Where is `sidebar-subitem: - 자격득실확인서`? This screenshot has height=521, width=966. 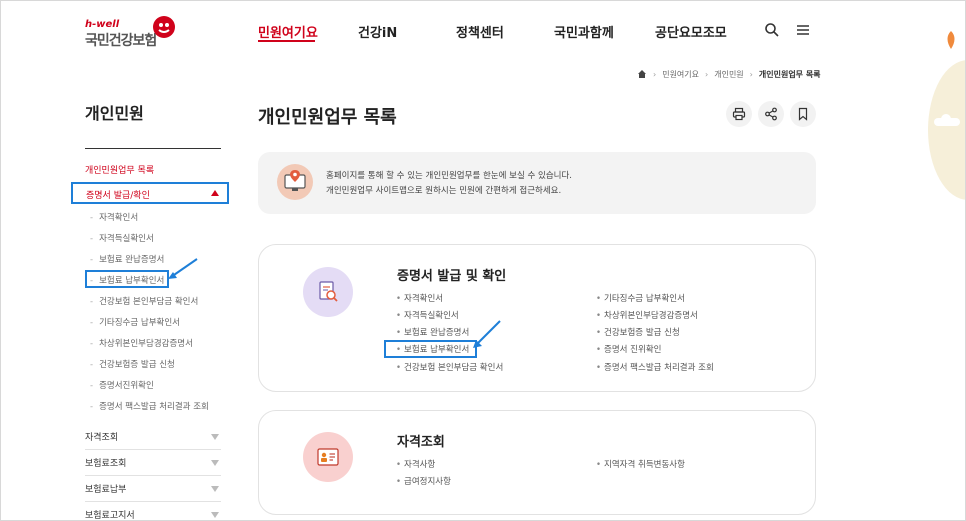 sidebar-subitem: - 자격득실확인서 is located at coordinates (122, 238).